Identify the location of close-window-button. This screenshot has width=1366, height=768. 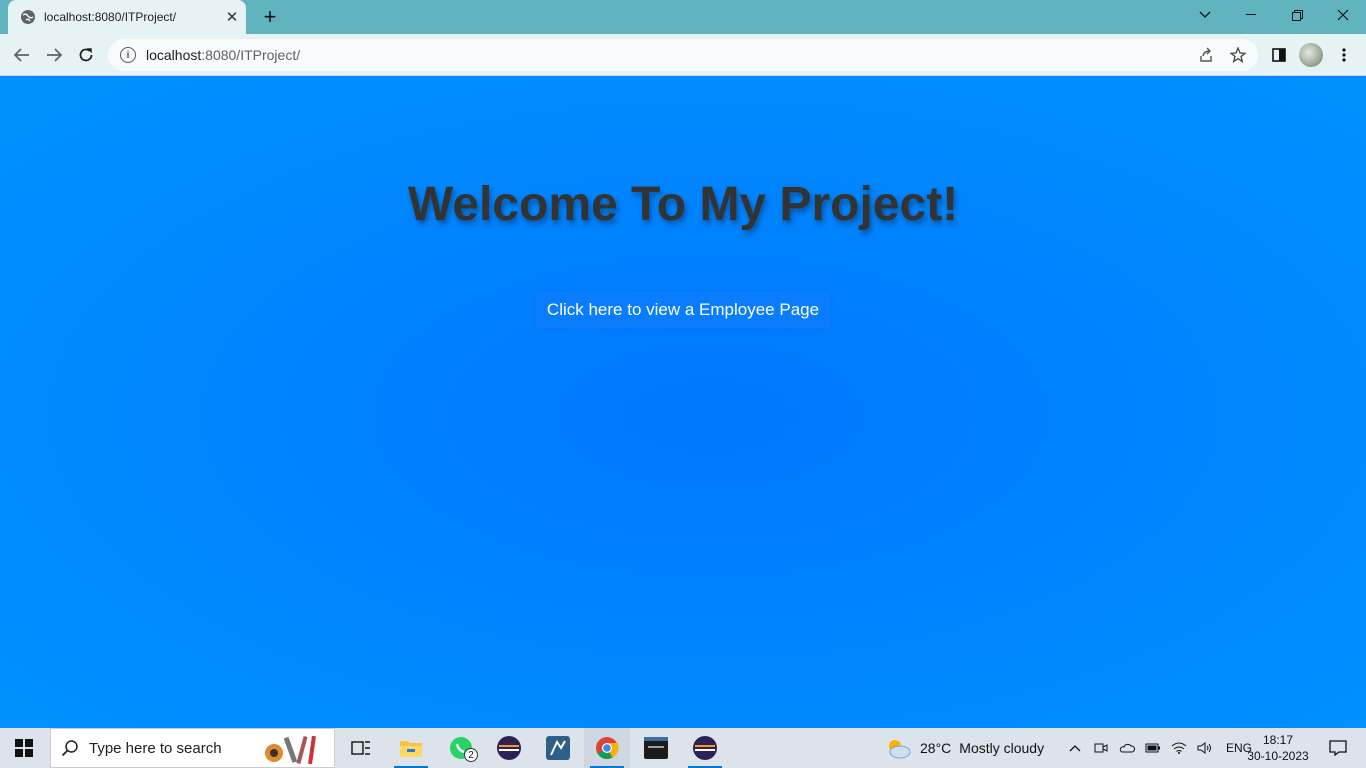
(1343, 15).